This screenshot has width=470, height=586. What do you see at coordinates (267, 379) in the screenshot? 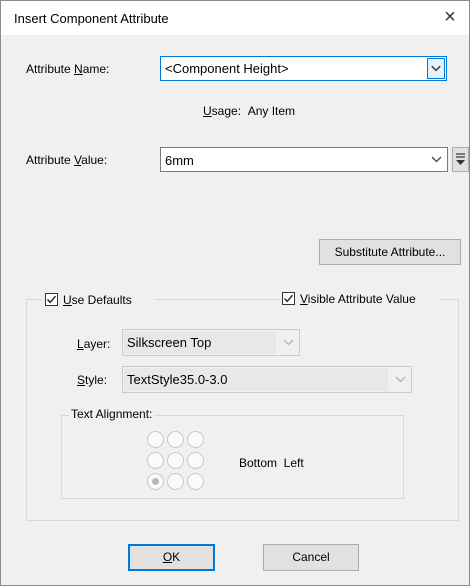
I see `style-combo: TextStyle35.0-3.0` at bounding box center [267, 379].